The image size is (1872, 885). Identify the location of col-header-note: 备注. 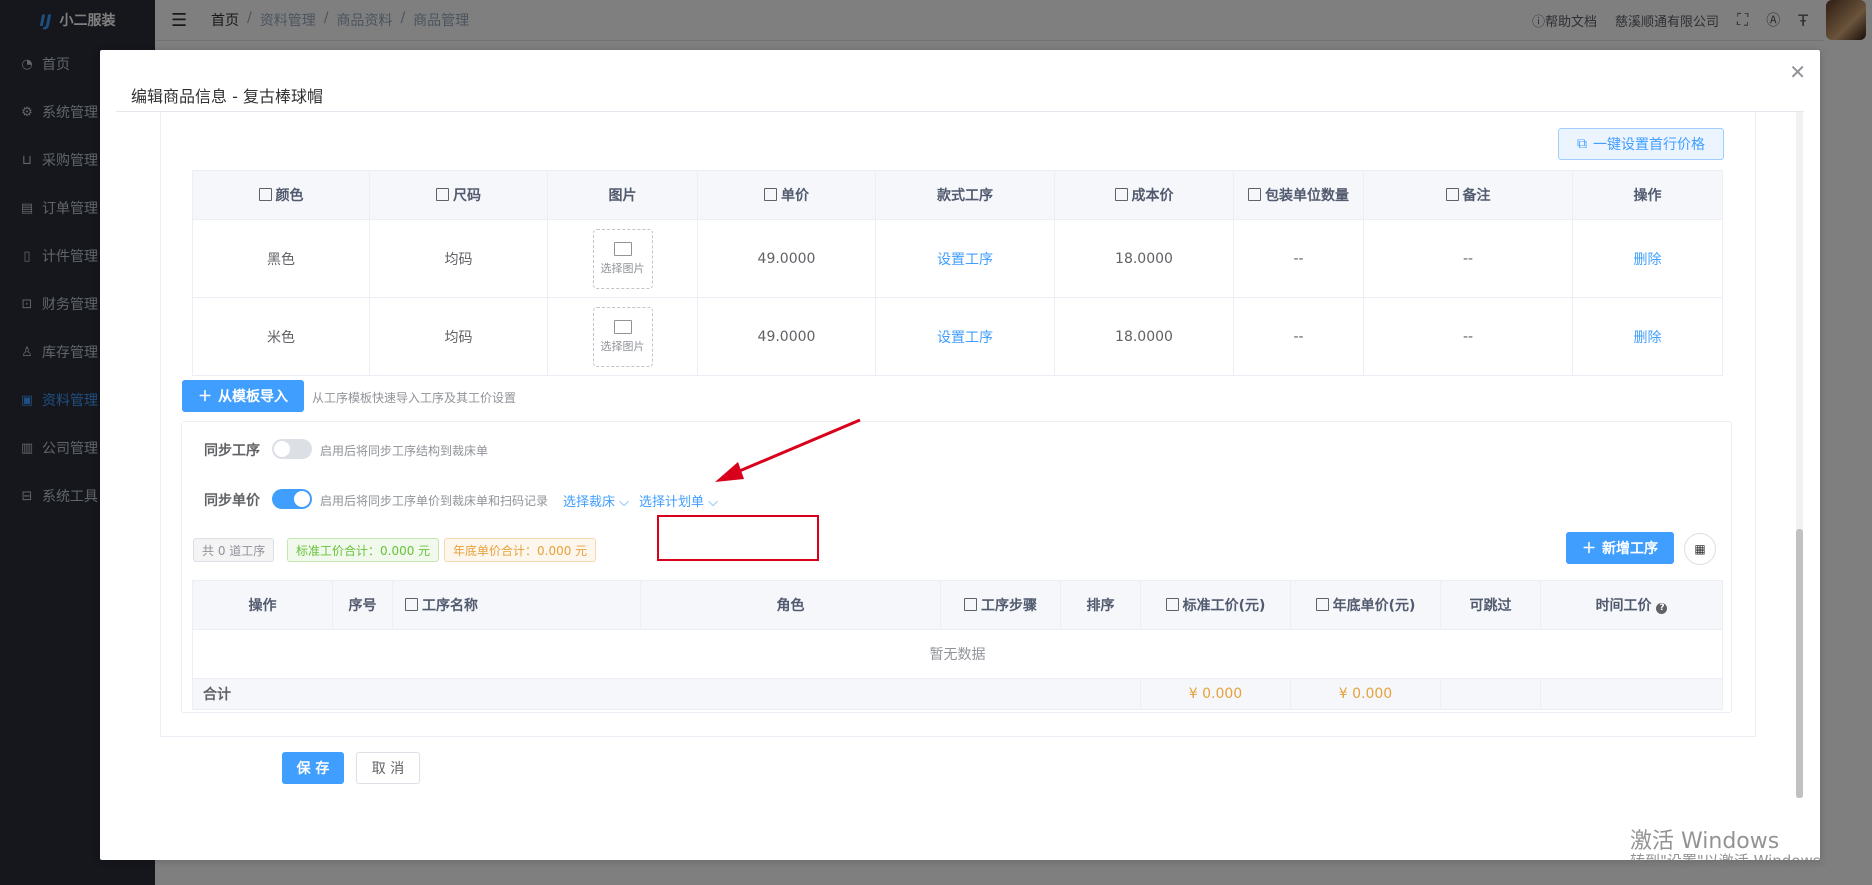
(1468, 195).